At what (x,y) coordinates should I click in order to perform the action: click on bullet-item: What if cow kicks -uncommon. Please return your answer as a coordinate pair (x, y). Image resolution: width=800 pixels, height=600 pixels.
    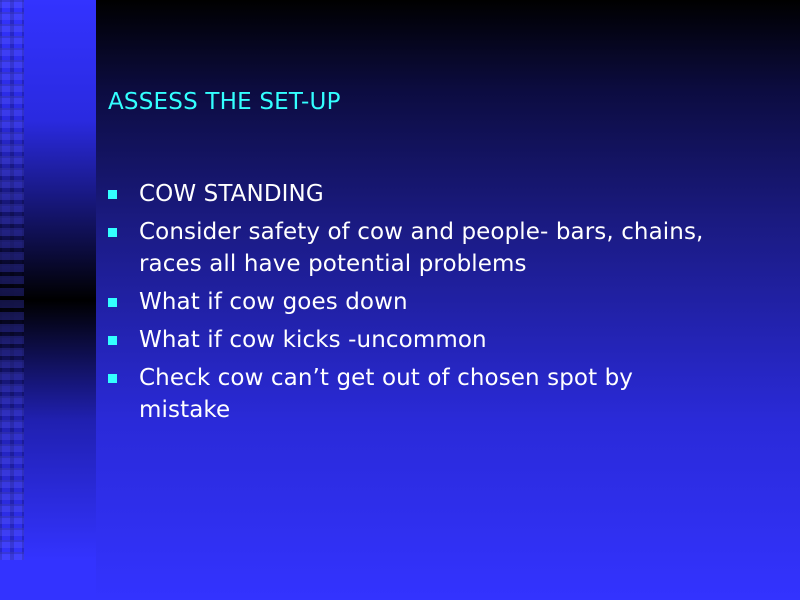
    Looking at the image, I should click on (428, 340).